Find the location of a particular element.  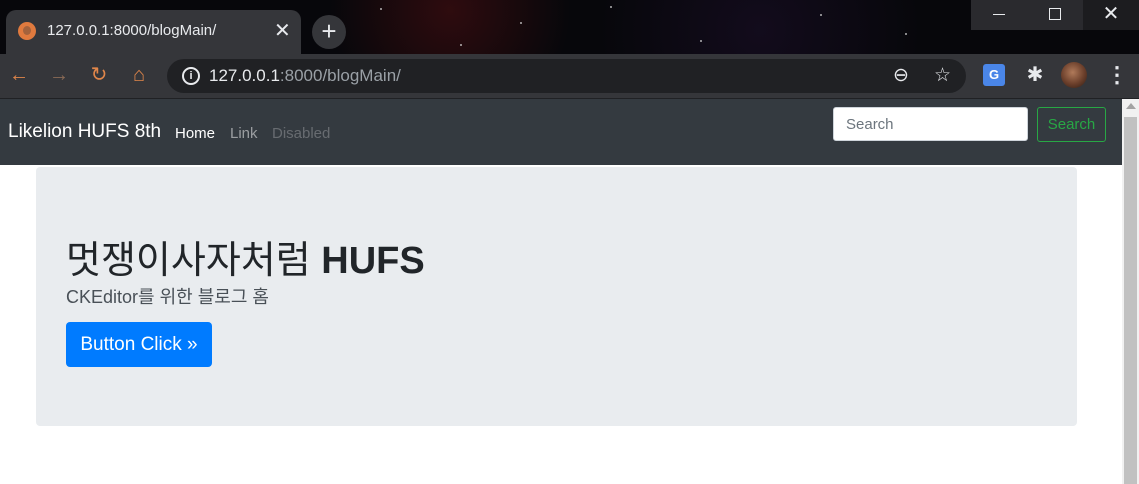

maximize-button is located at coordinates (1055, 15).